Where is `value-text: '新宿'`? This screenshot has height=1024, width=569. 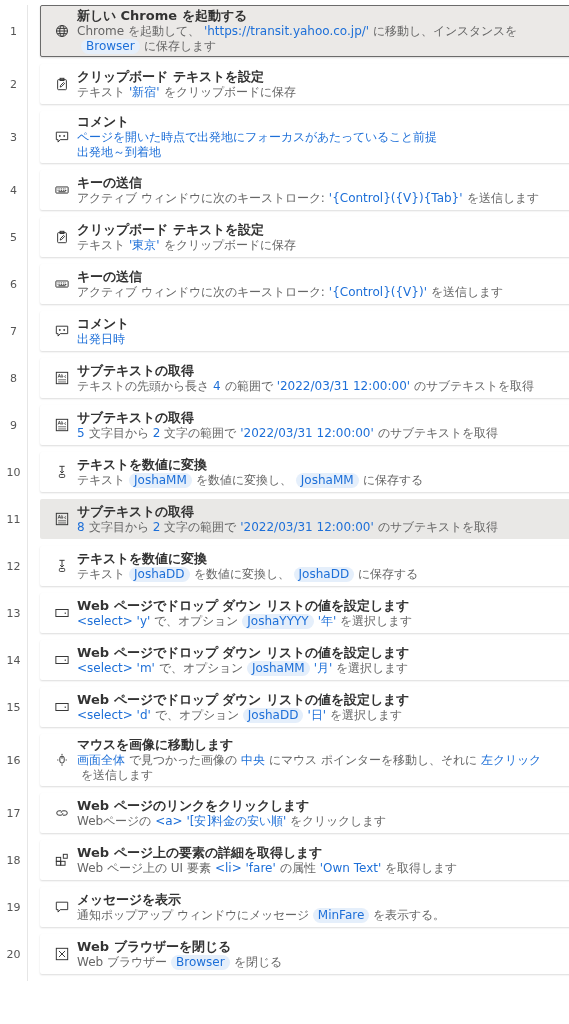
value-text: '新宿' is located at coordinates (144, 92).